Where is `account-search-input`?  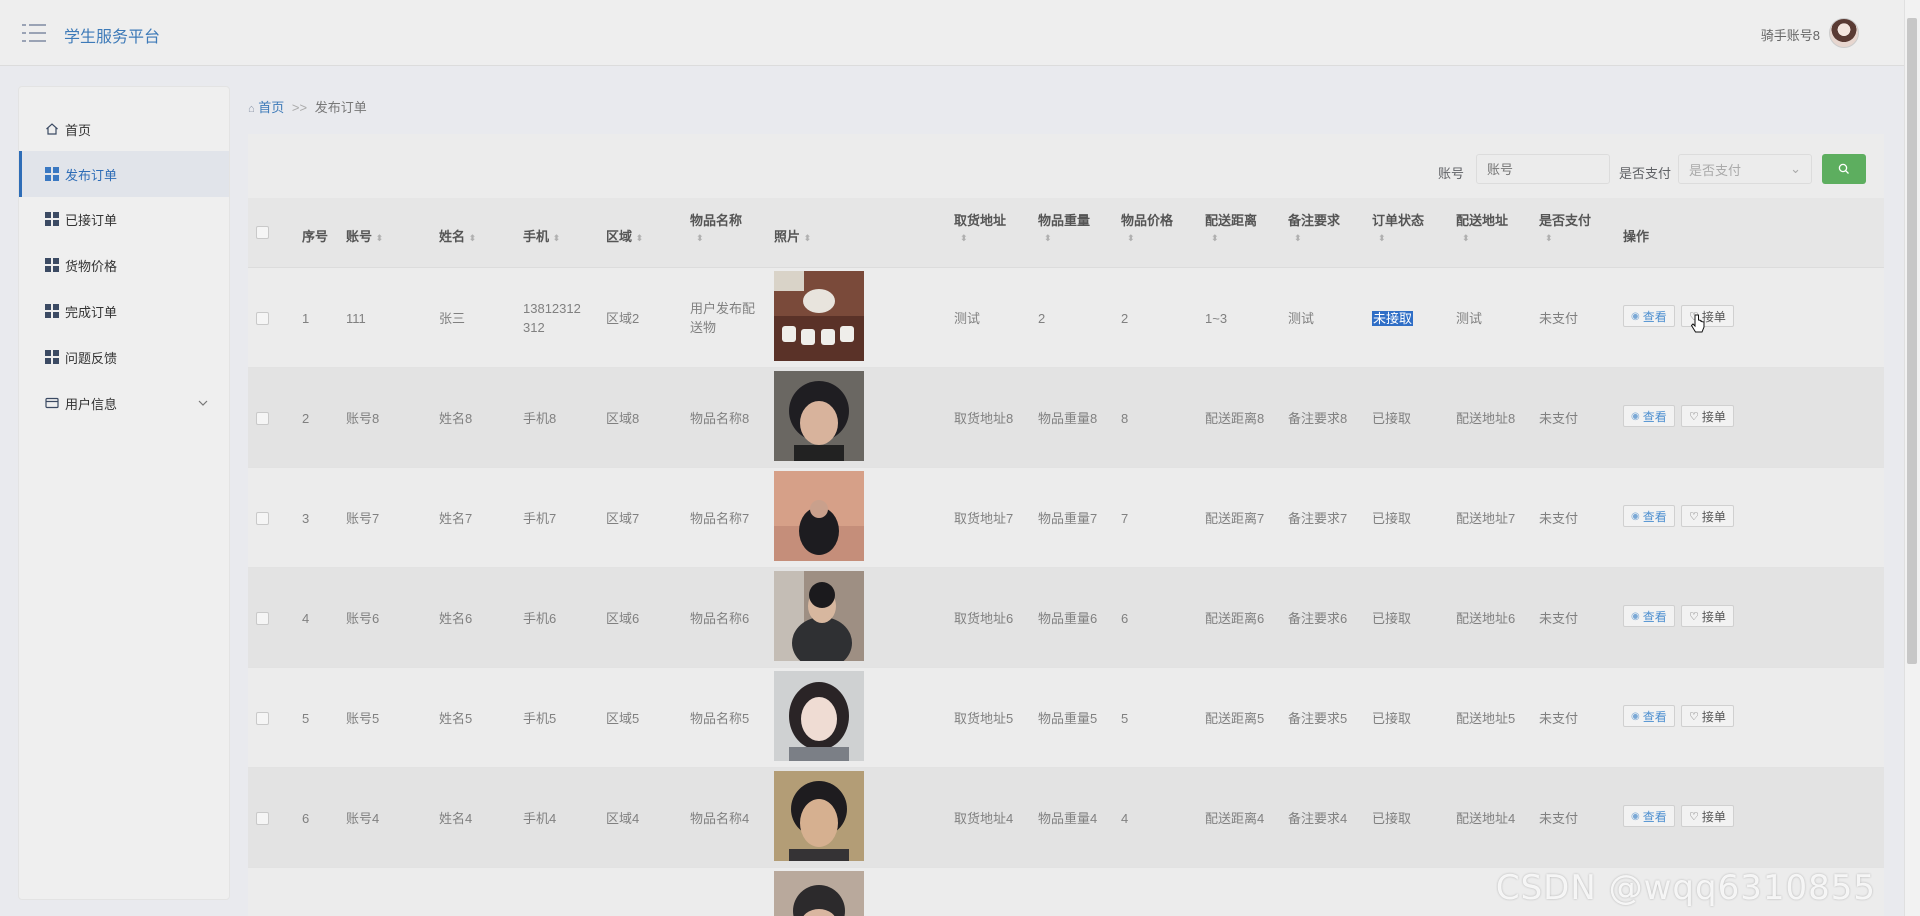
account-search-input is located at coordinates (1543, 169).